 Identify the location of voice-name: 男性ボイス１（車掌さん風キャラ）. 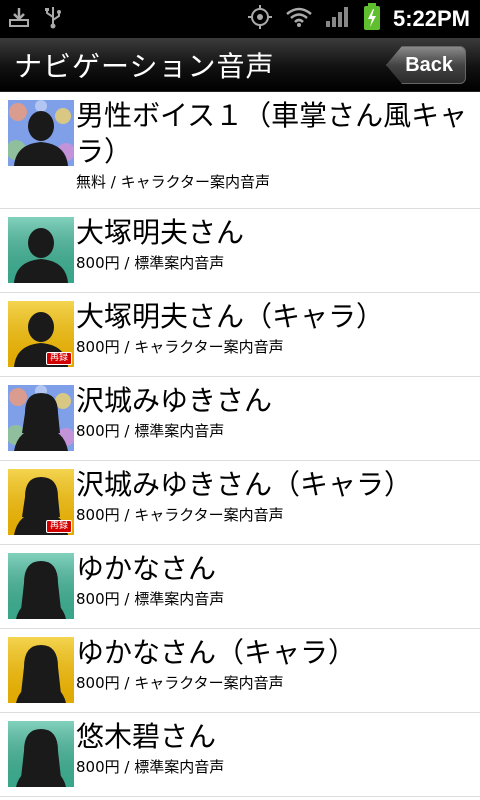
(272, 133).